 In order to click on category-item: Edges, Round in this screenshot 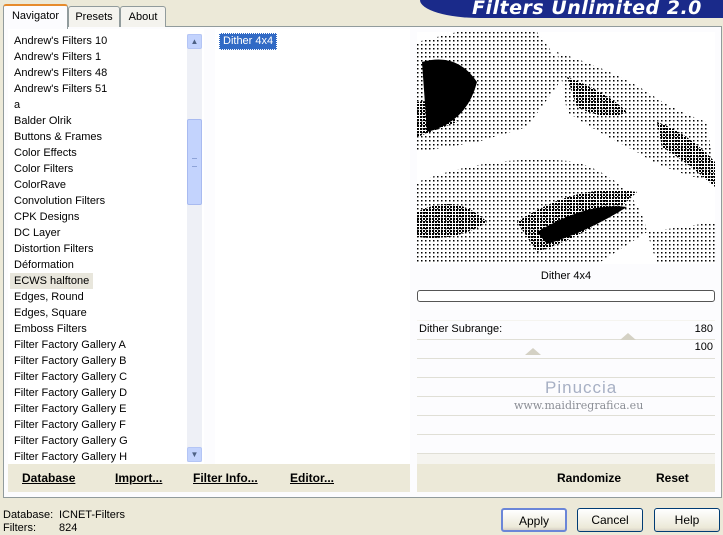, I will do `click(49, 297)`.